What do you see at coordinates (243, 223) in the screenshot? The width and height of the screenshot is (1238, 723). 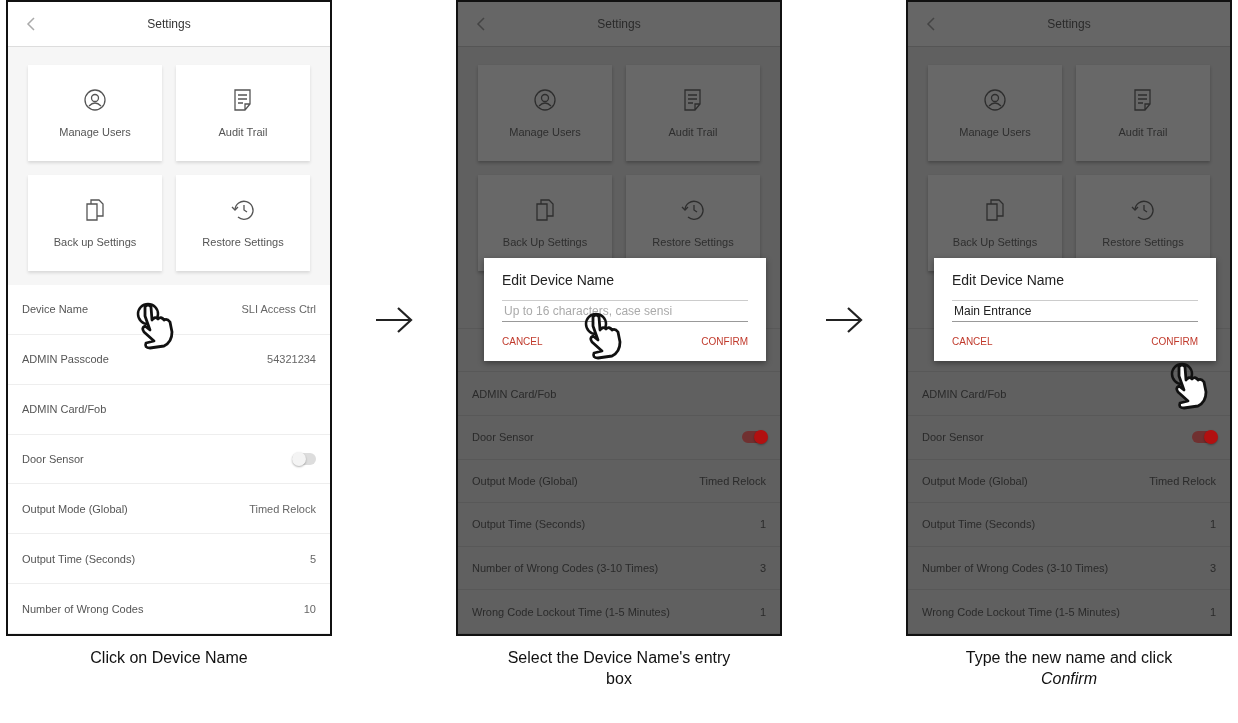 I see `settings-tile: Restore Settings` at bounding box center [243, 223].